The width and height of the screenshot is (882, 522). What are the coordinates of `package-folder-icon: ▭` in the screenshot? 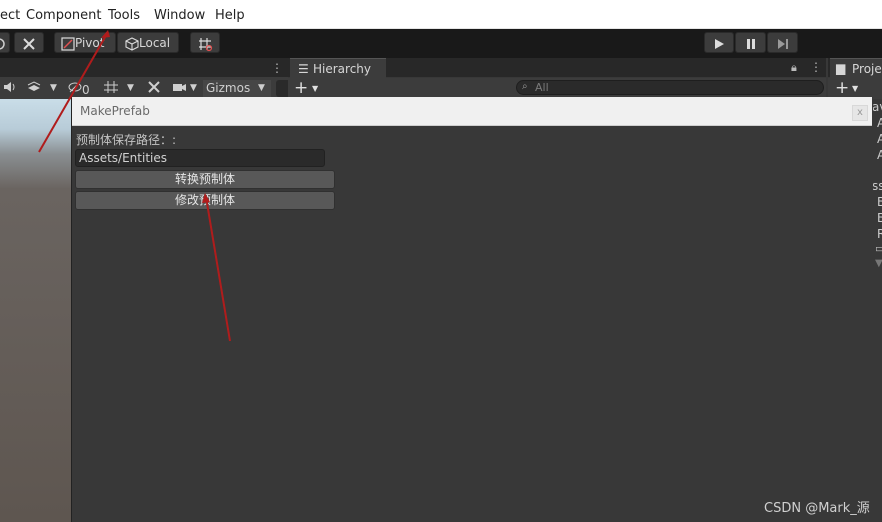 It's located at (878, 248).